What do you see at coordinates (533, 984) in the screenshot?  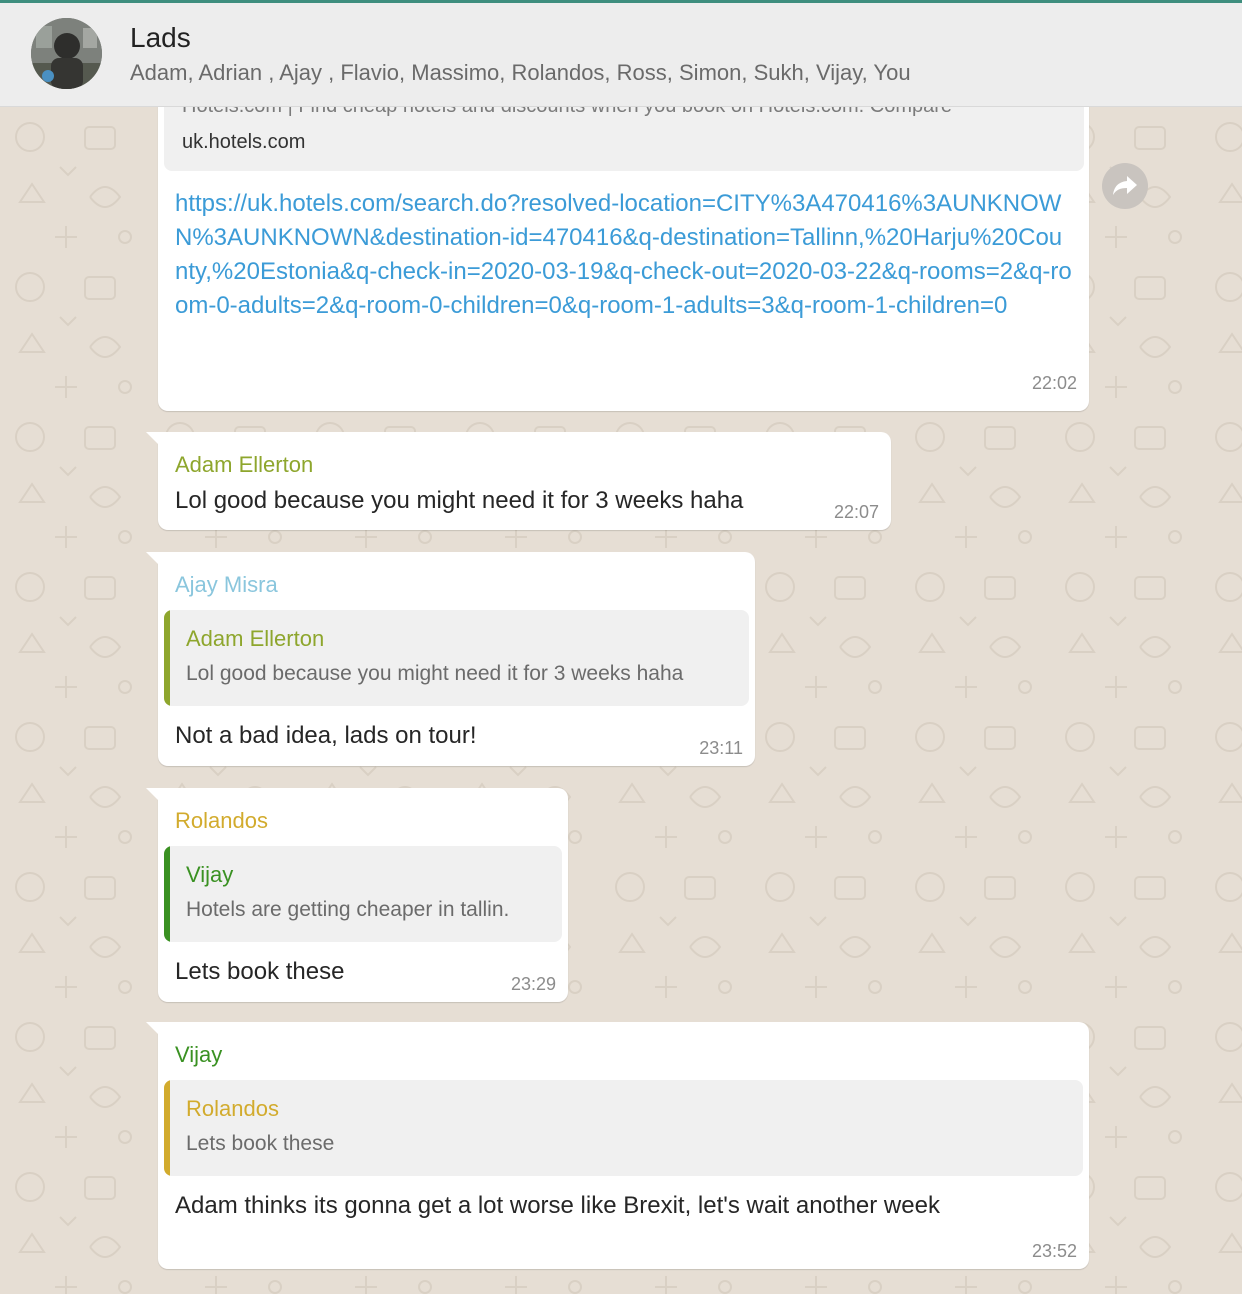 I see `message-time: 23:29` at bounding box center [533, 984].